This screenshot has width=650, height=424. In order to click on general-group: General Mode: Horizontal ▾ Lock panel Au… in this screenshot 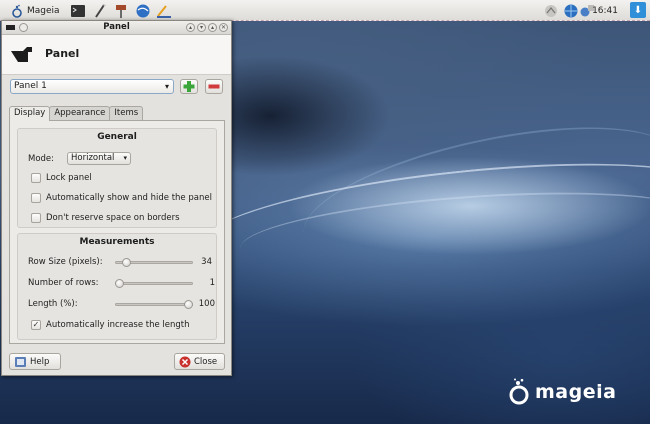, I will do `click(117, 178)`.